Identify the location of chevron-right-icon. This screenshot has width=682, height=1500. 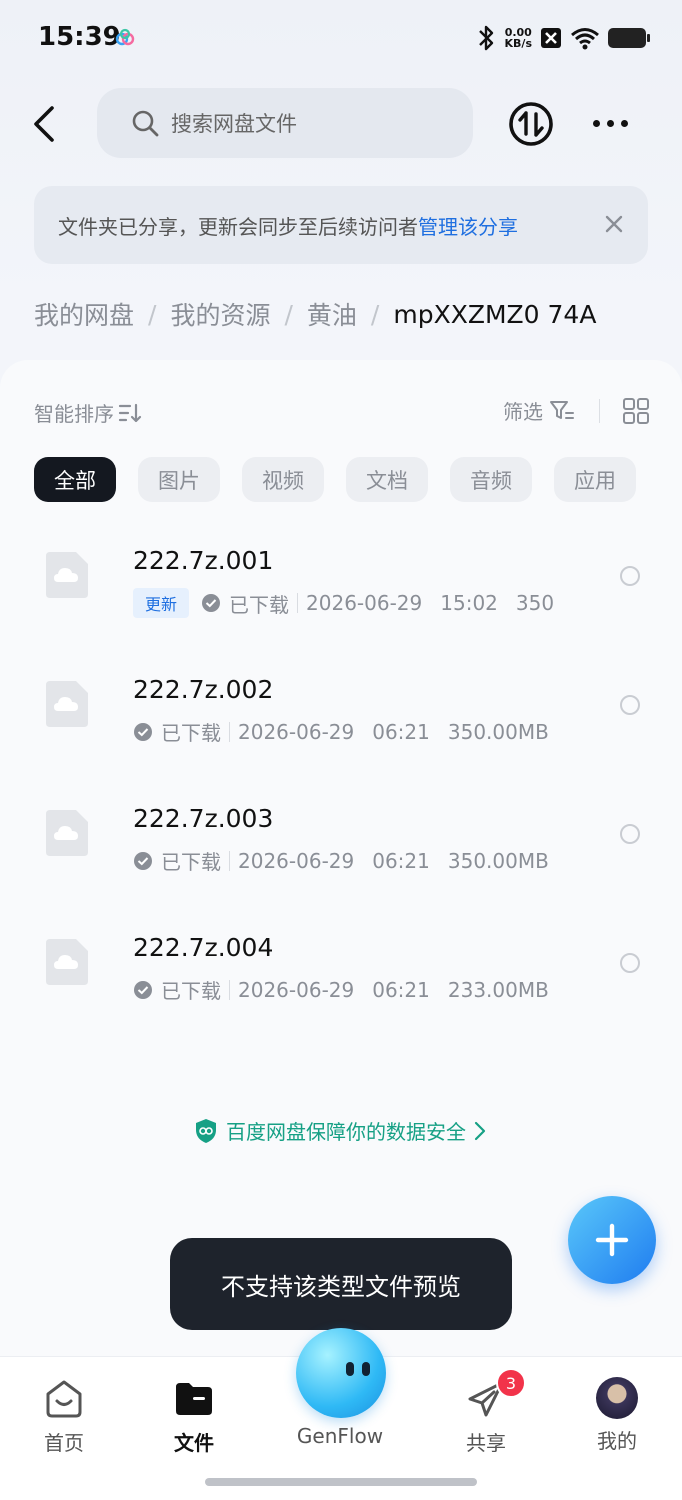
(480, 1130).